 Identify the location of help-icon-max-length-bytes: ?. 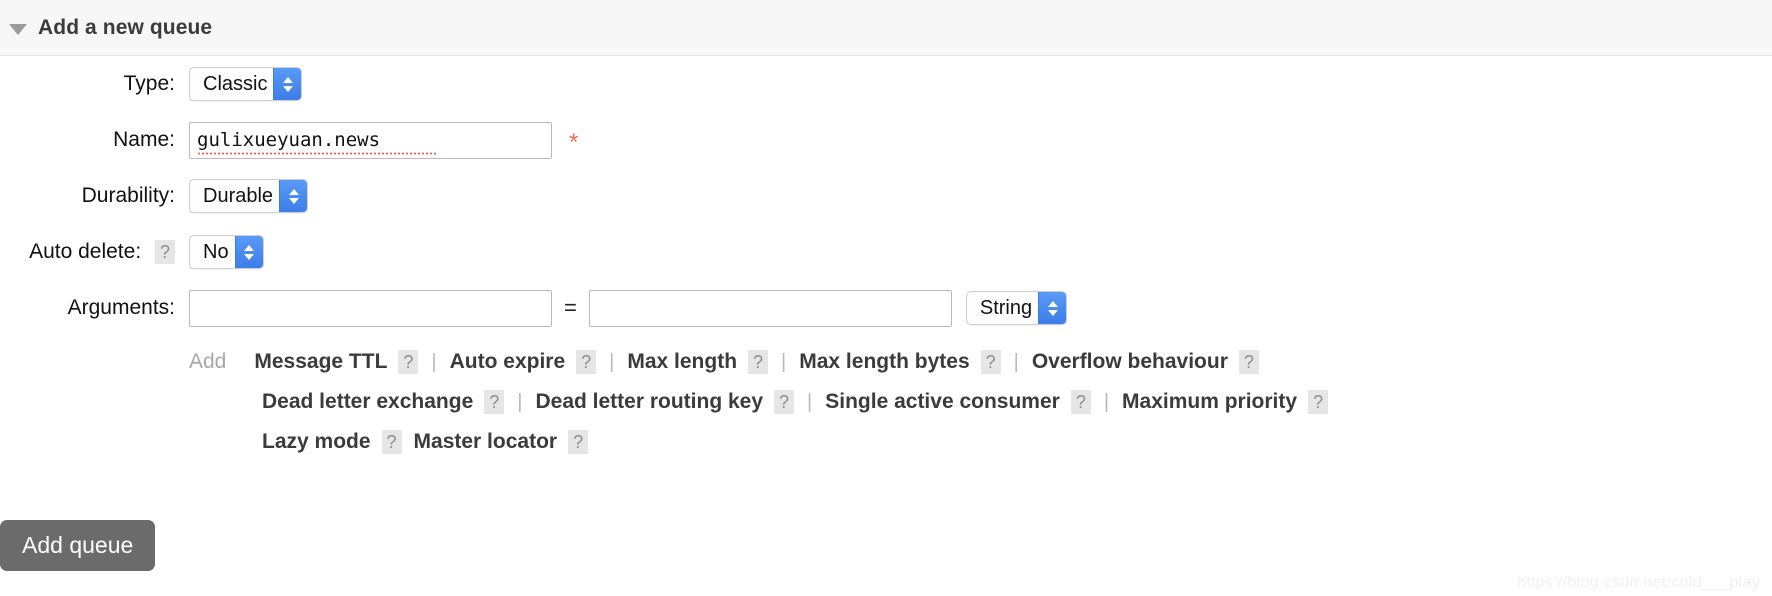
(990, 362).